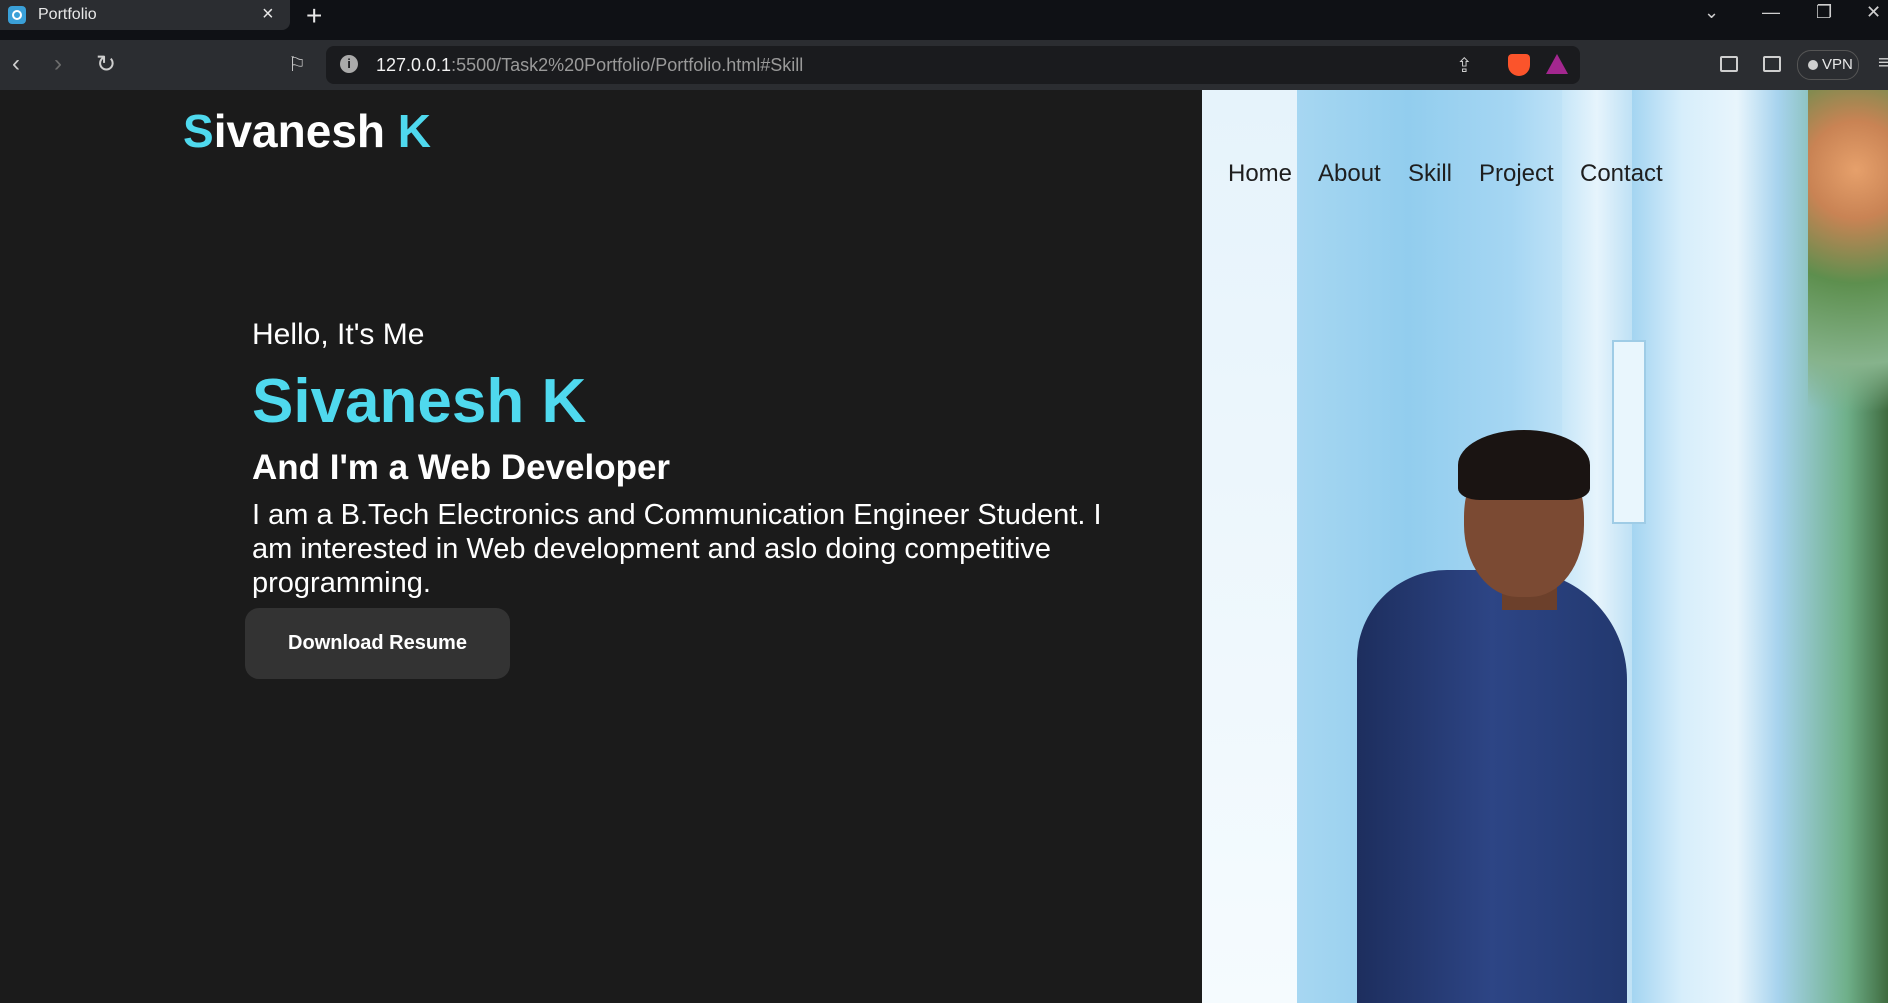 This screenshot has width=1888, height=1003. I want to click on tab-title: Portfolio, so click(67, 14).